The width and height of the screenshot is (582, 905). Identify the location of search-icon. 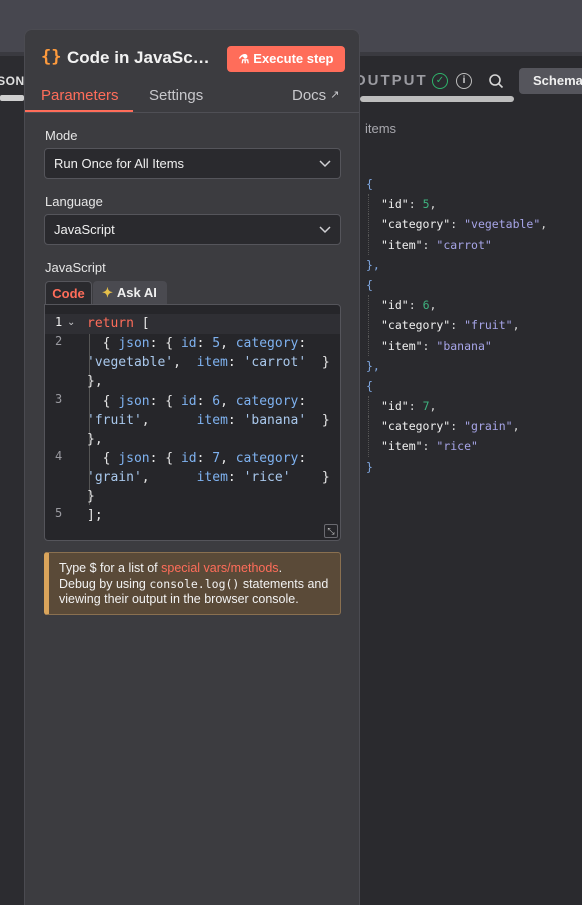
(496, 81).